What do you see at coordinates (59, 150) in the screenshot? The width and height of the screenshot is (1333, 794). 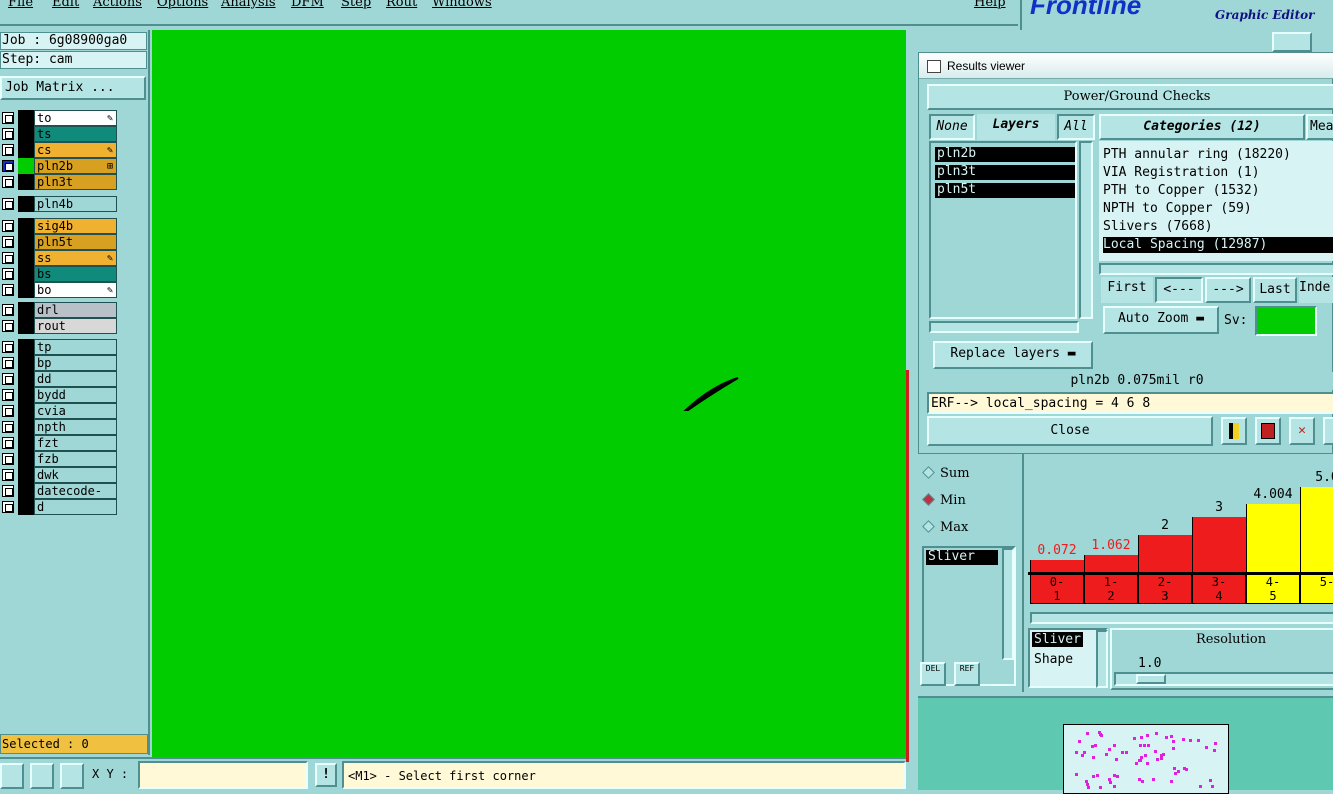 I see `layer-row: cs ✎` at bounding box center [59, 150].